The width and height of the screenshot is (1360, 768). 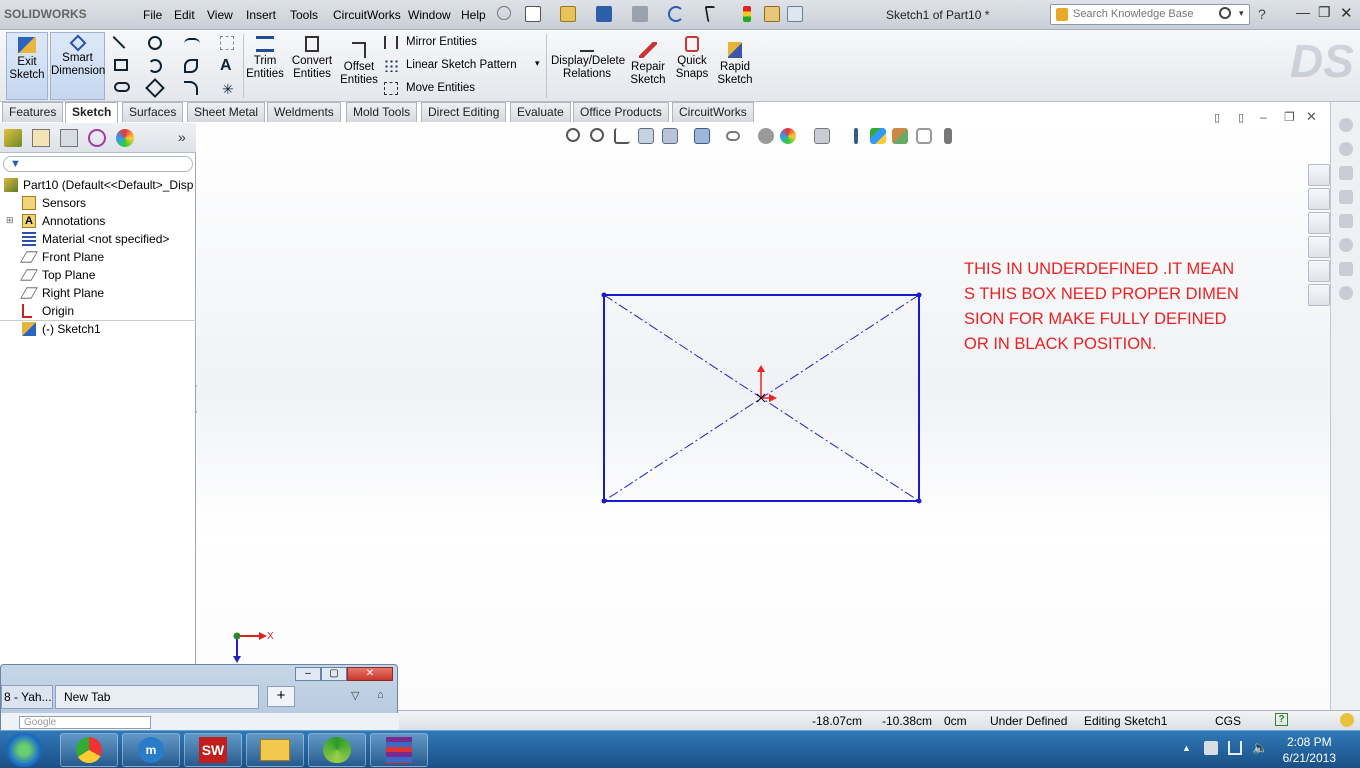 I want to click on tab-features: Features, so click(x=33, y=112).